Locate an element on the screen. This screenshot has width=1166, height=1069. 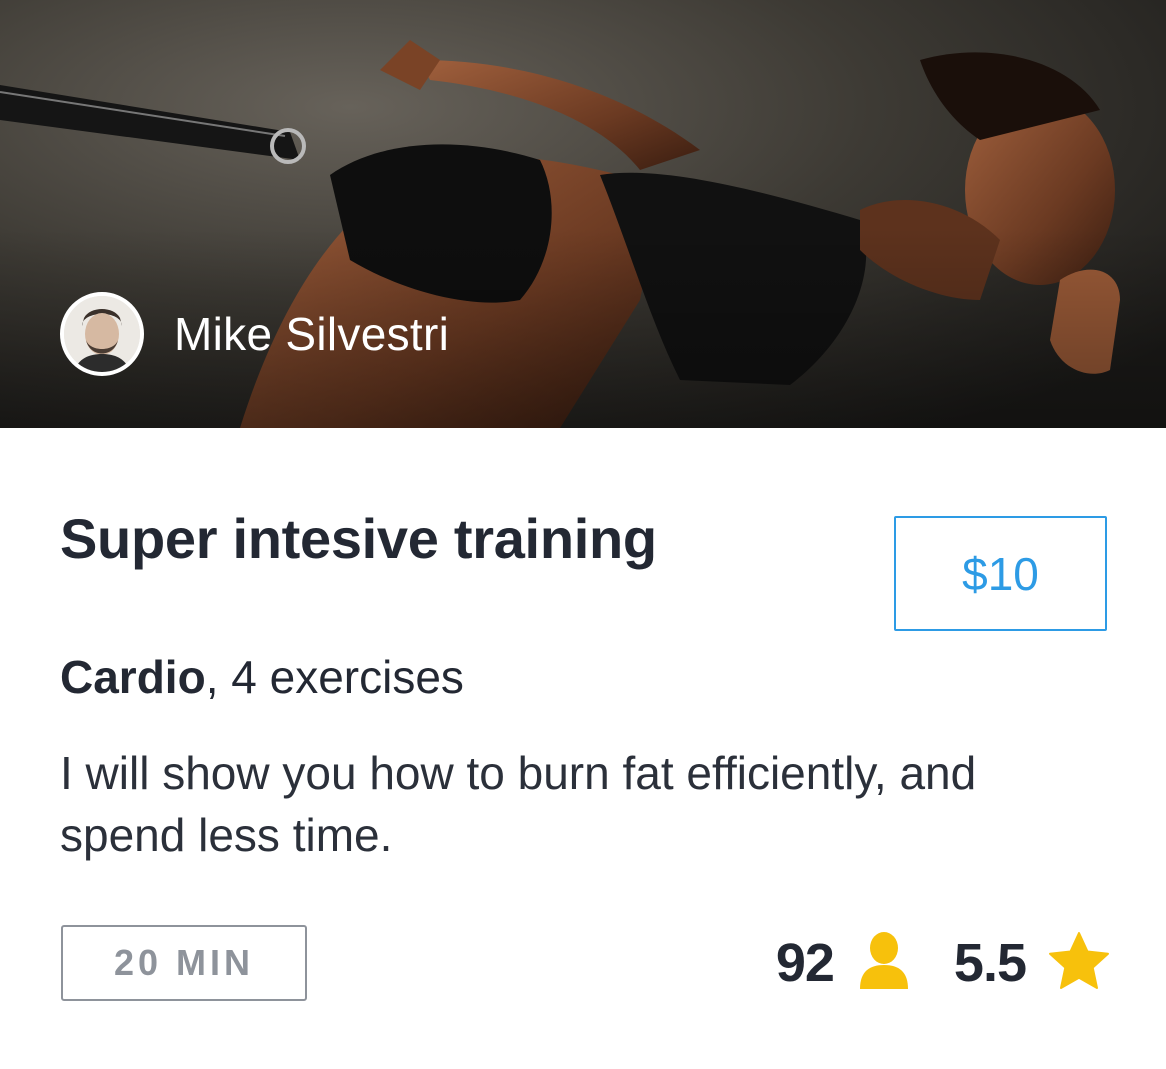
author: Mike Silvestri is located at coordinates (254, 334).